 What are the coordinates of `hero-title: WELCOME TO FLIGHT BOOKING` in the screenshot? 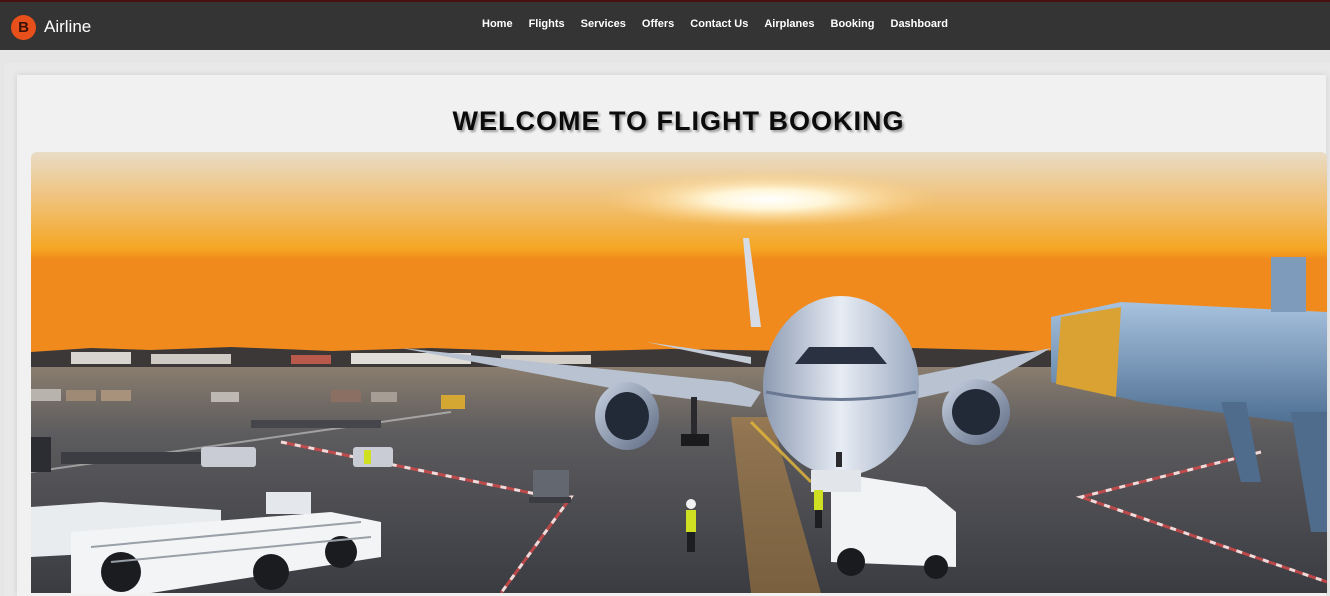 It's located at (678, 121).